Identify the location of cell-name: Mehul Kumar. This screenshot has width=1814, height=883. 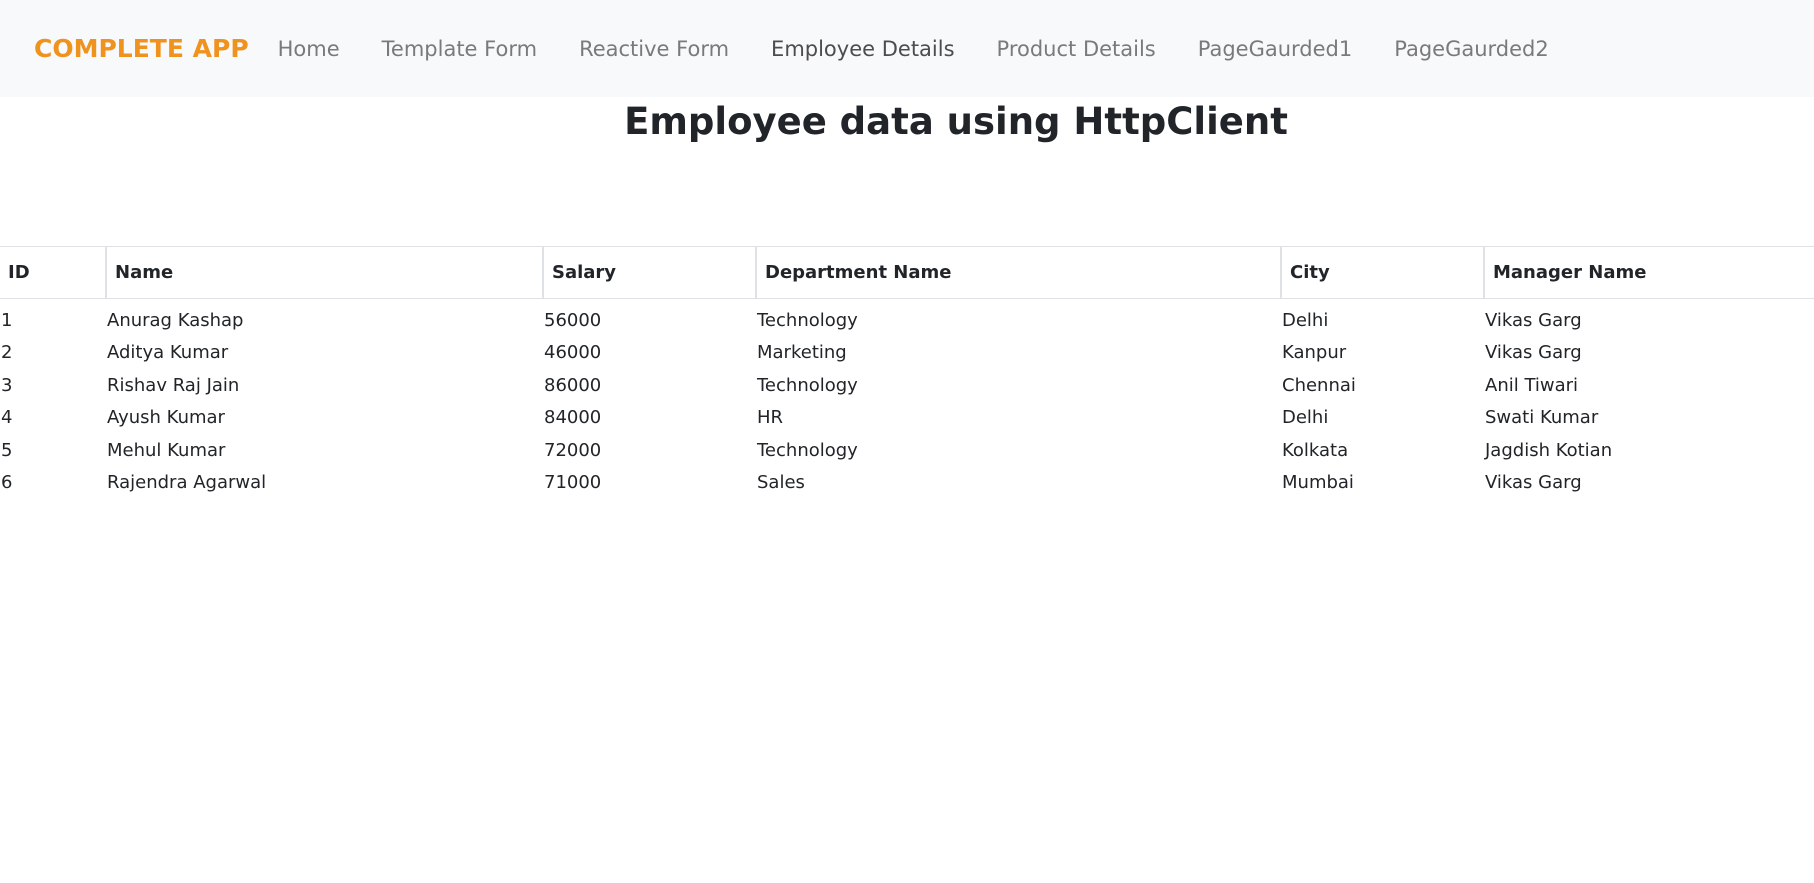
(166, 450).